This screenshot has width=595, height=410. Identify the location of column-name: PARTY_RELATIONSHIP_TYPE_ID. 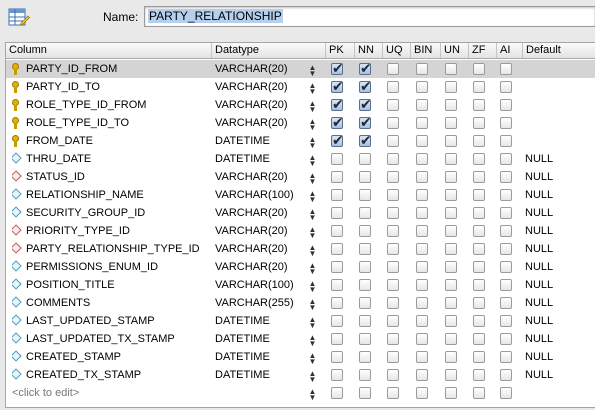
(118, 249).